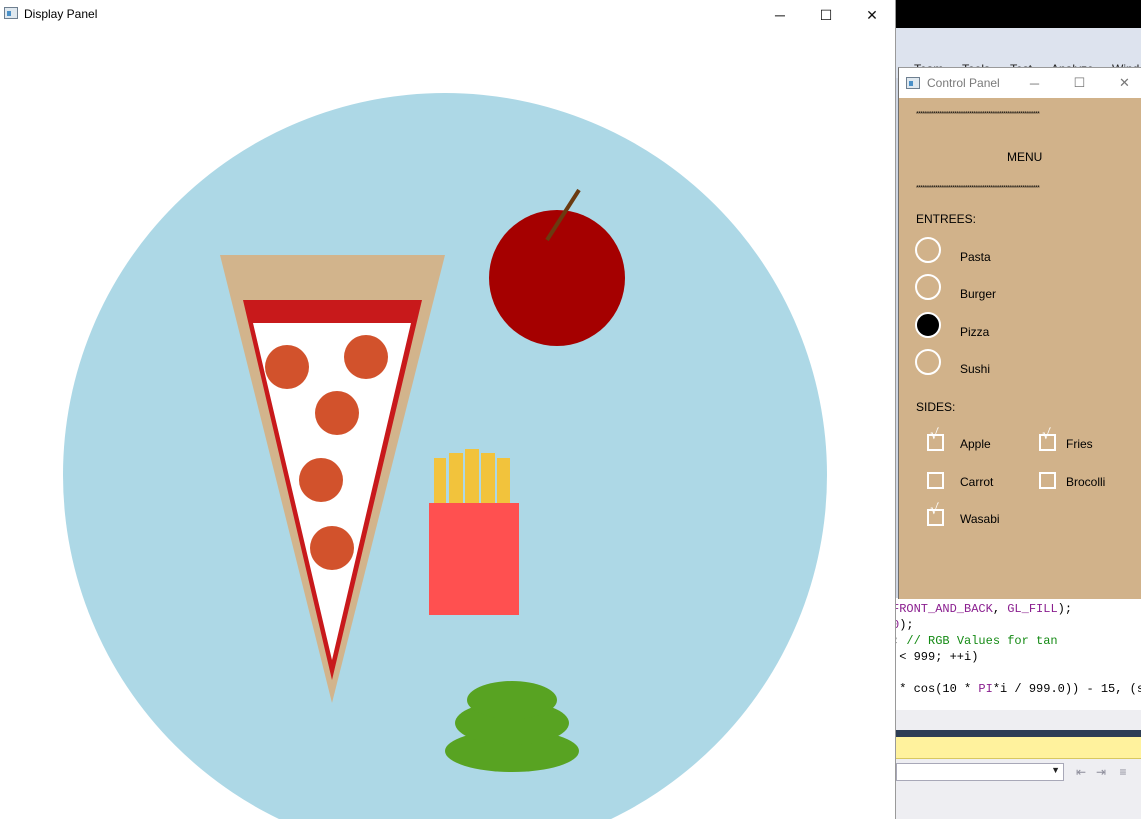  Describe the element at coordinates (944, 609) in the screenshot. I see `code-token: FRONT_AND_BACK` at that location.